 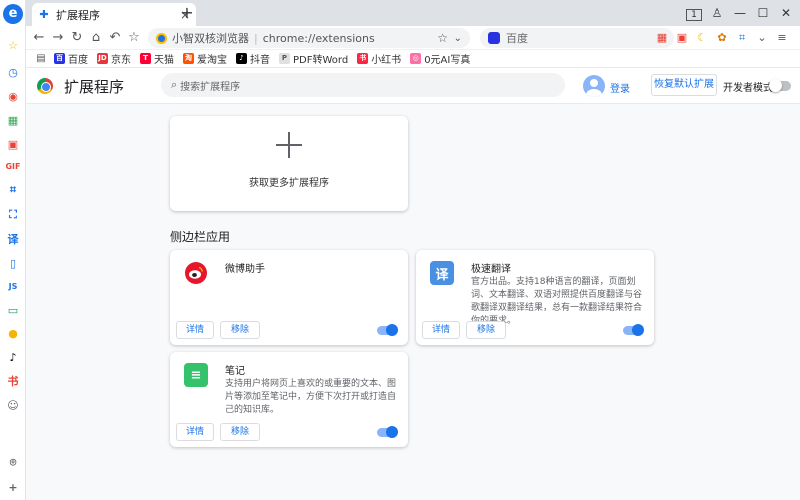 What do you see at coordinates (115, 38) in the screenshot?
I see `undo-close-button: ↶` at bounding box center [115, 38].